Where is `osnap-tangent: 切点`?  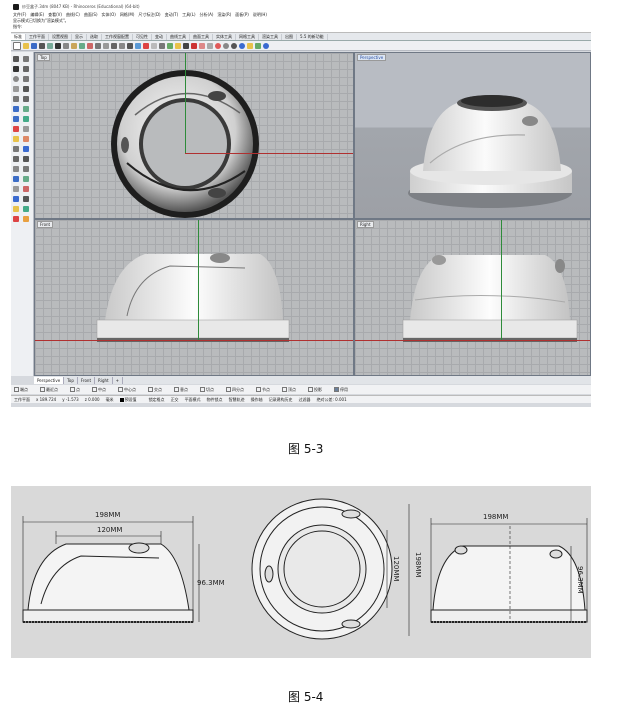
osnap-tangent: 切点 is located at coordinates (210, 390).